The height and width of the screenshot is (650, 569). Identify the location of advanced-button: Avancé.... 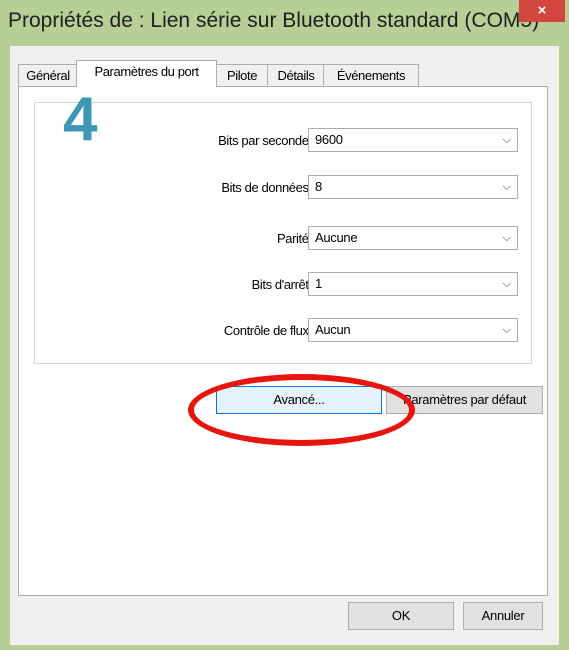
(299, 400).